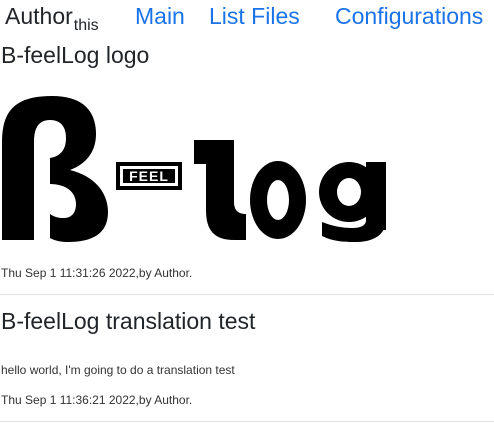  Describe the element at coordinates (254, 16) in the screenshot. I see `nav-link-list-files: List Files` at that location.